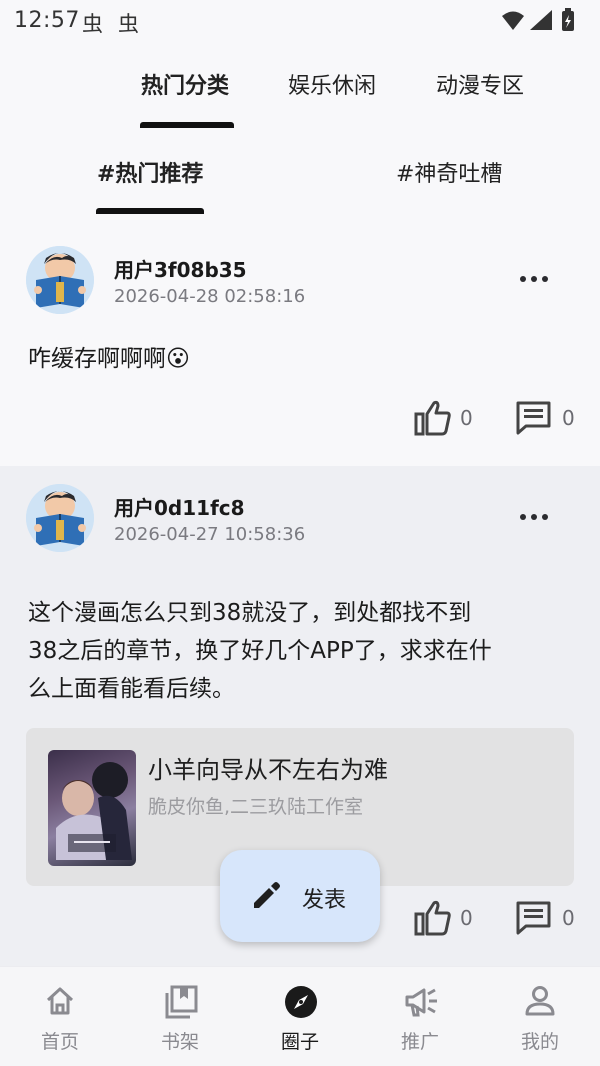 This screenshot has width=600, height=1066. Describe the element at coordinates (94, 811) in the screenshot. I see `cover-illustration` at that location.